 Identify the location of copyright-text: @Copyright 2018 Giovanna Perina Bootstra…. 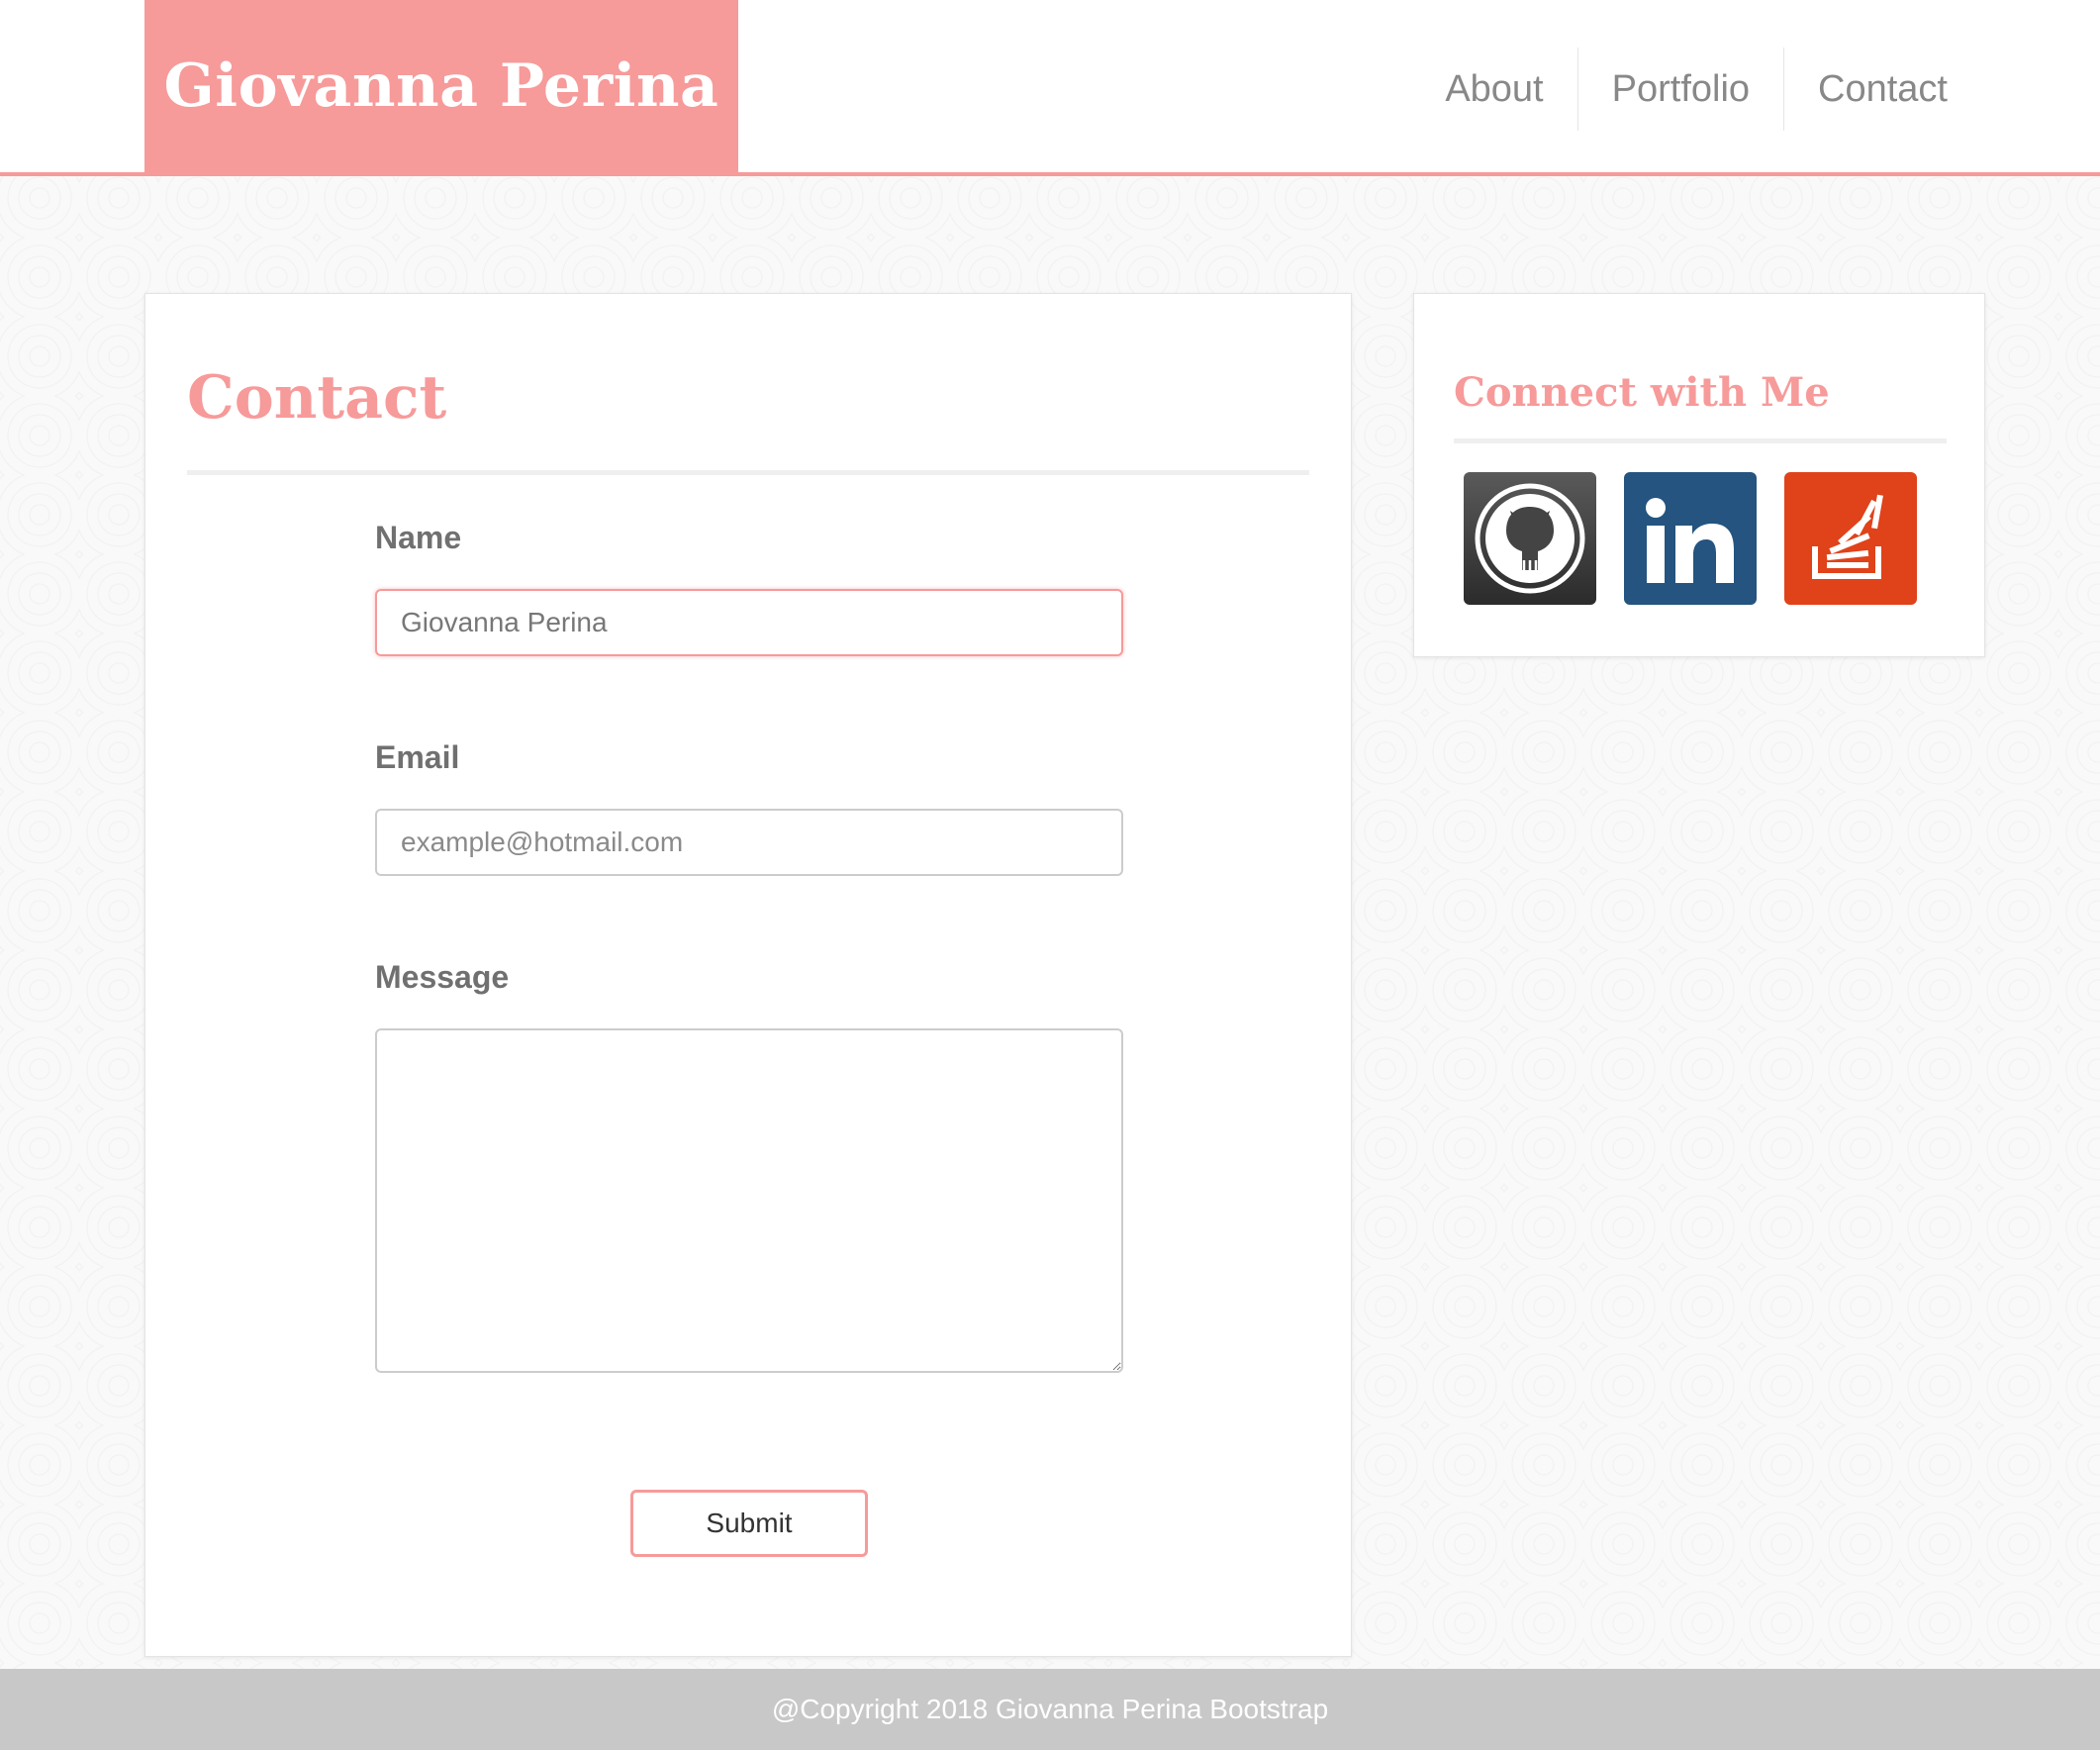
(1050, 1709).